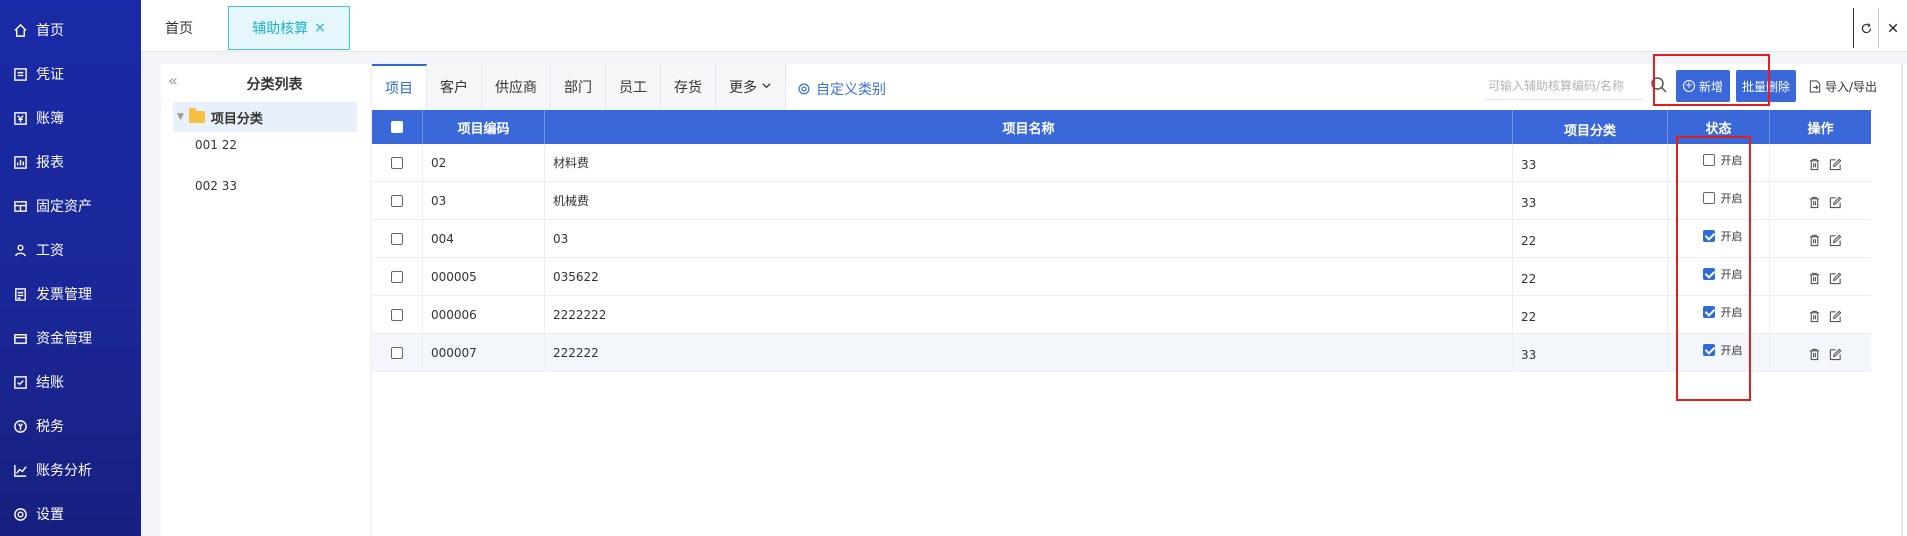 The image size is (1907, 536). What do you see at coordinates (399, 87) in the screenshot?
I see `tab-project: 项目` at bounding box center [399, 87].